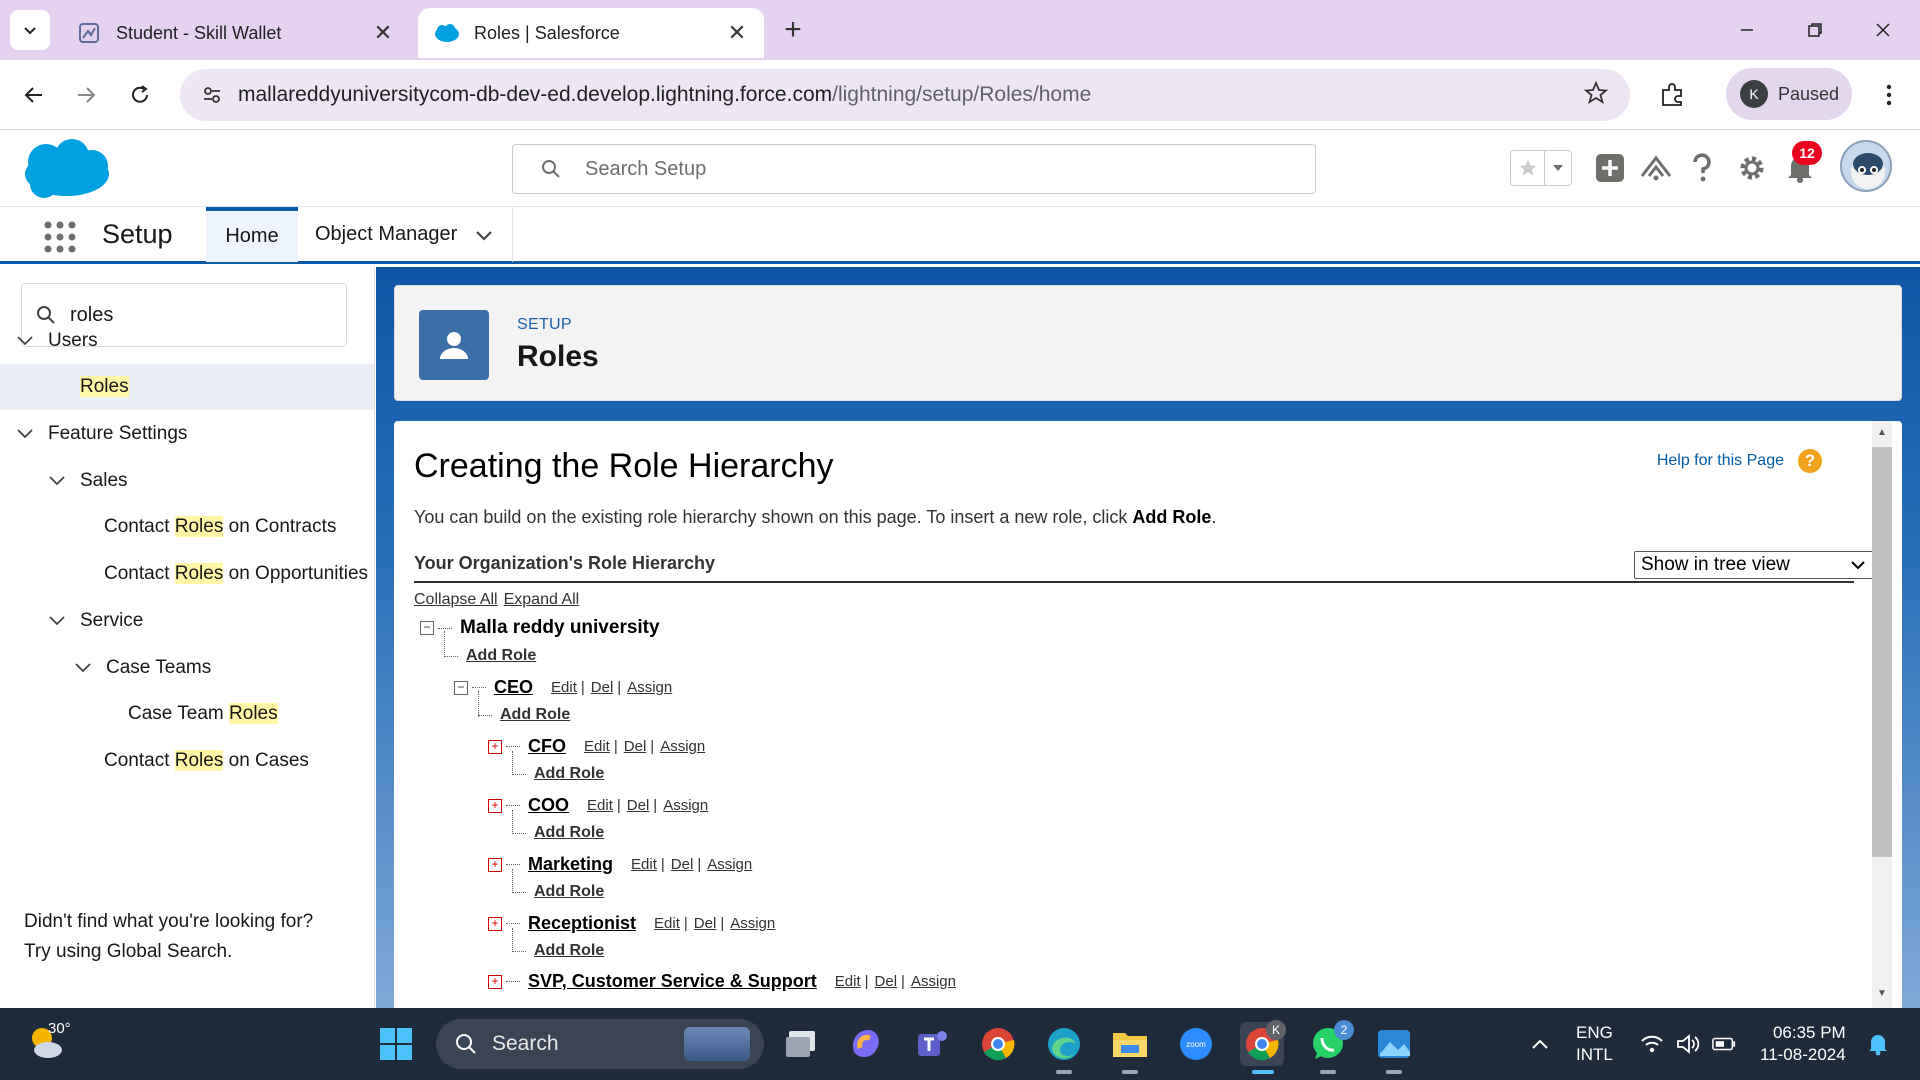 The width and height of the screenshot is (1920, 1080). I want to click on sidebar-item-contact-roles-opportunities: Contact Roles on Opportunities, so click(187, 574).